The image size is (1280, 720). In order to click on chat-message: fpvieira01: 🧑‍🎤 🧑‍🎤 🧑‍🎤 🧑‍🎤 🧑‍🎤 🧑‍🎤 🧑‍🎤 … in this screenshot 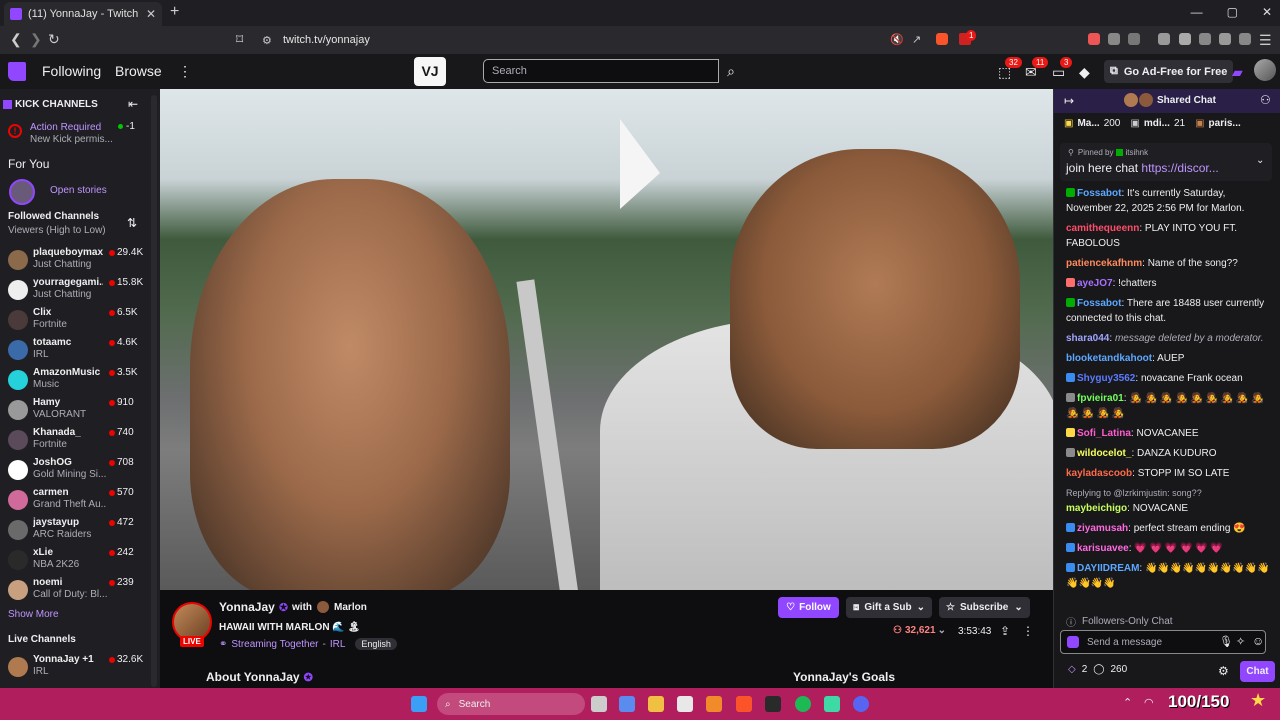, I will do `click(1168, 406)`.